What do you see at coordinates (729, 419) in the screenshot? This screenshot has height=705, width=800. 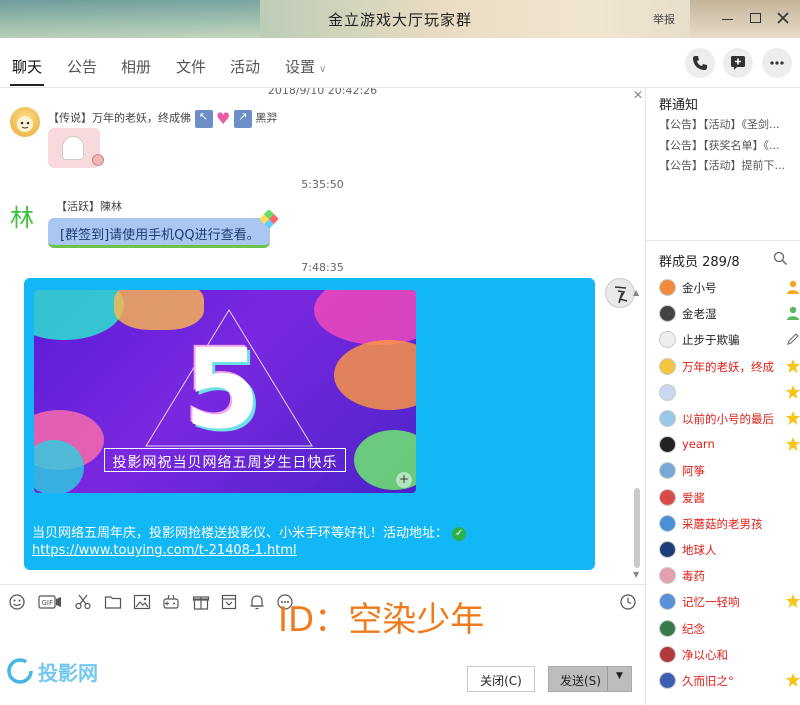 I see `member-row: 以前的小号的最后` at bounding box center [729, 419].